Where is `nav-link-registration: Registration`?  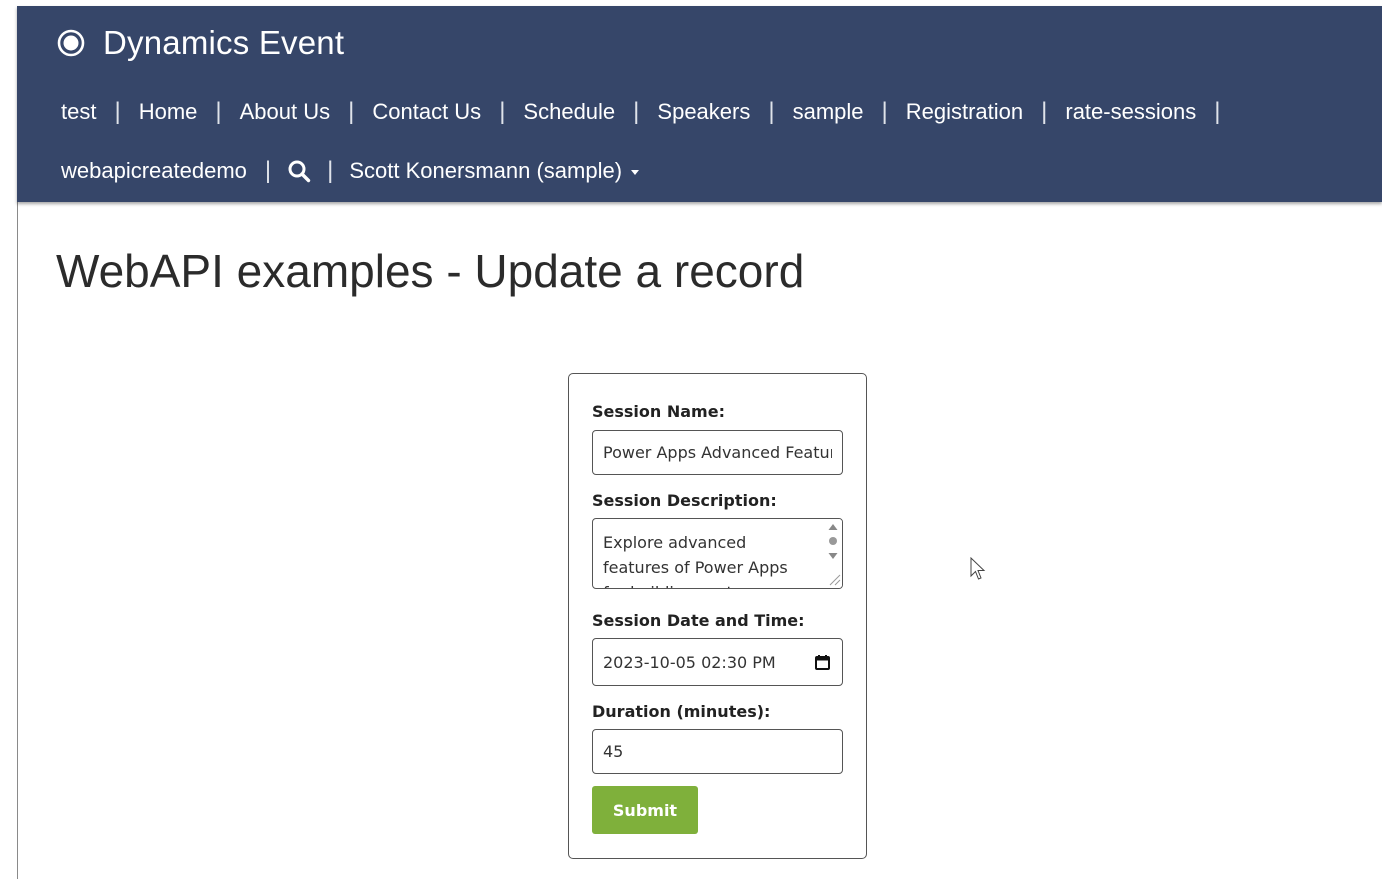 nav-link-registration: Registration is located at coordinates (964, 112).